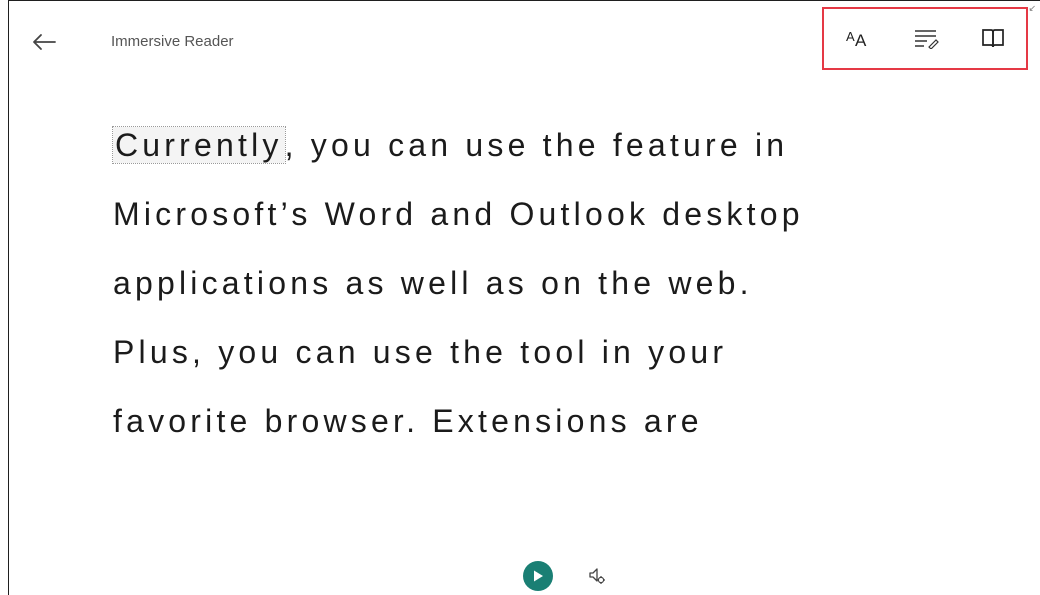  What do you see at coordinates (408, 421) in the screenshot?
I see `reading-line: favorite browser. Extensions are` at bounding box center [408, 421].